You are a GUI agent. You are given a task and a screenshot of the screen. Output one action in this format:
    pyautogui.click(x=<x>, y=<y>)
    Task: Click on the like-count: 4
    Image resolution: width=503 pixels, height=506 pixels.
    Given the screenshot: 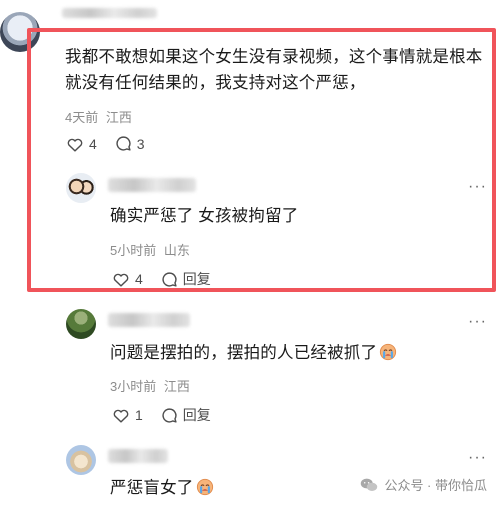 What is the action you would take?
    pyautogui.click(x=93, y=143)
    